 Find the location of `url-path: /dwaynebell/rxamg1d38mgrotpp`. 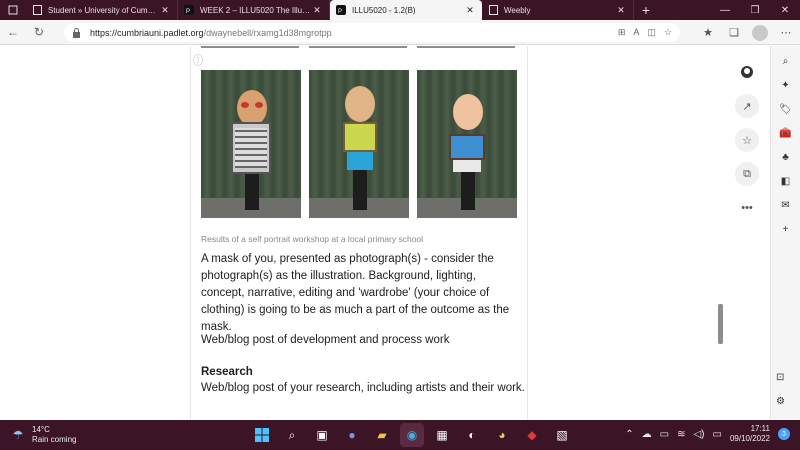

url-path: /dwaynebell/rxamg1d38mgrotpp is located at coordinates (267, 32).